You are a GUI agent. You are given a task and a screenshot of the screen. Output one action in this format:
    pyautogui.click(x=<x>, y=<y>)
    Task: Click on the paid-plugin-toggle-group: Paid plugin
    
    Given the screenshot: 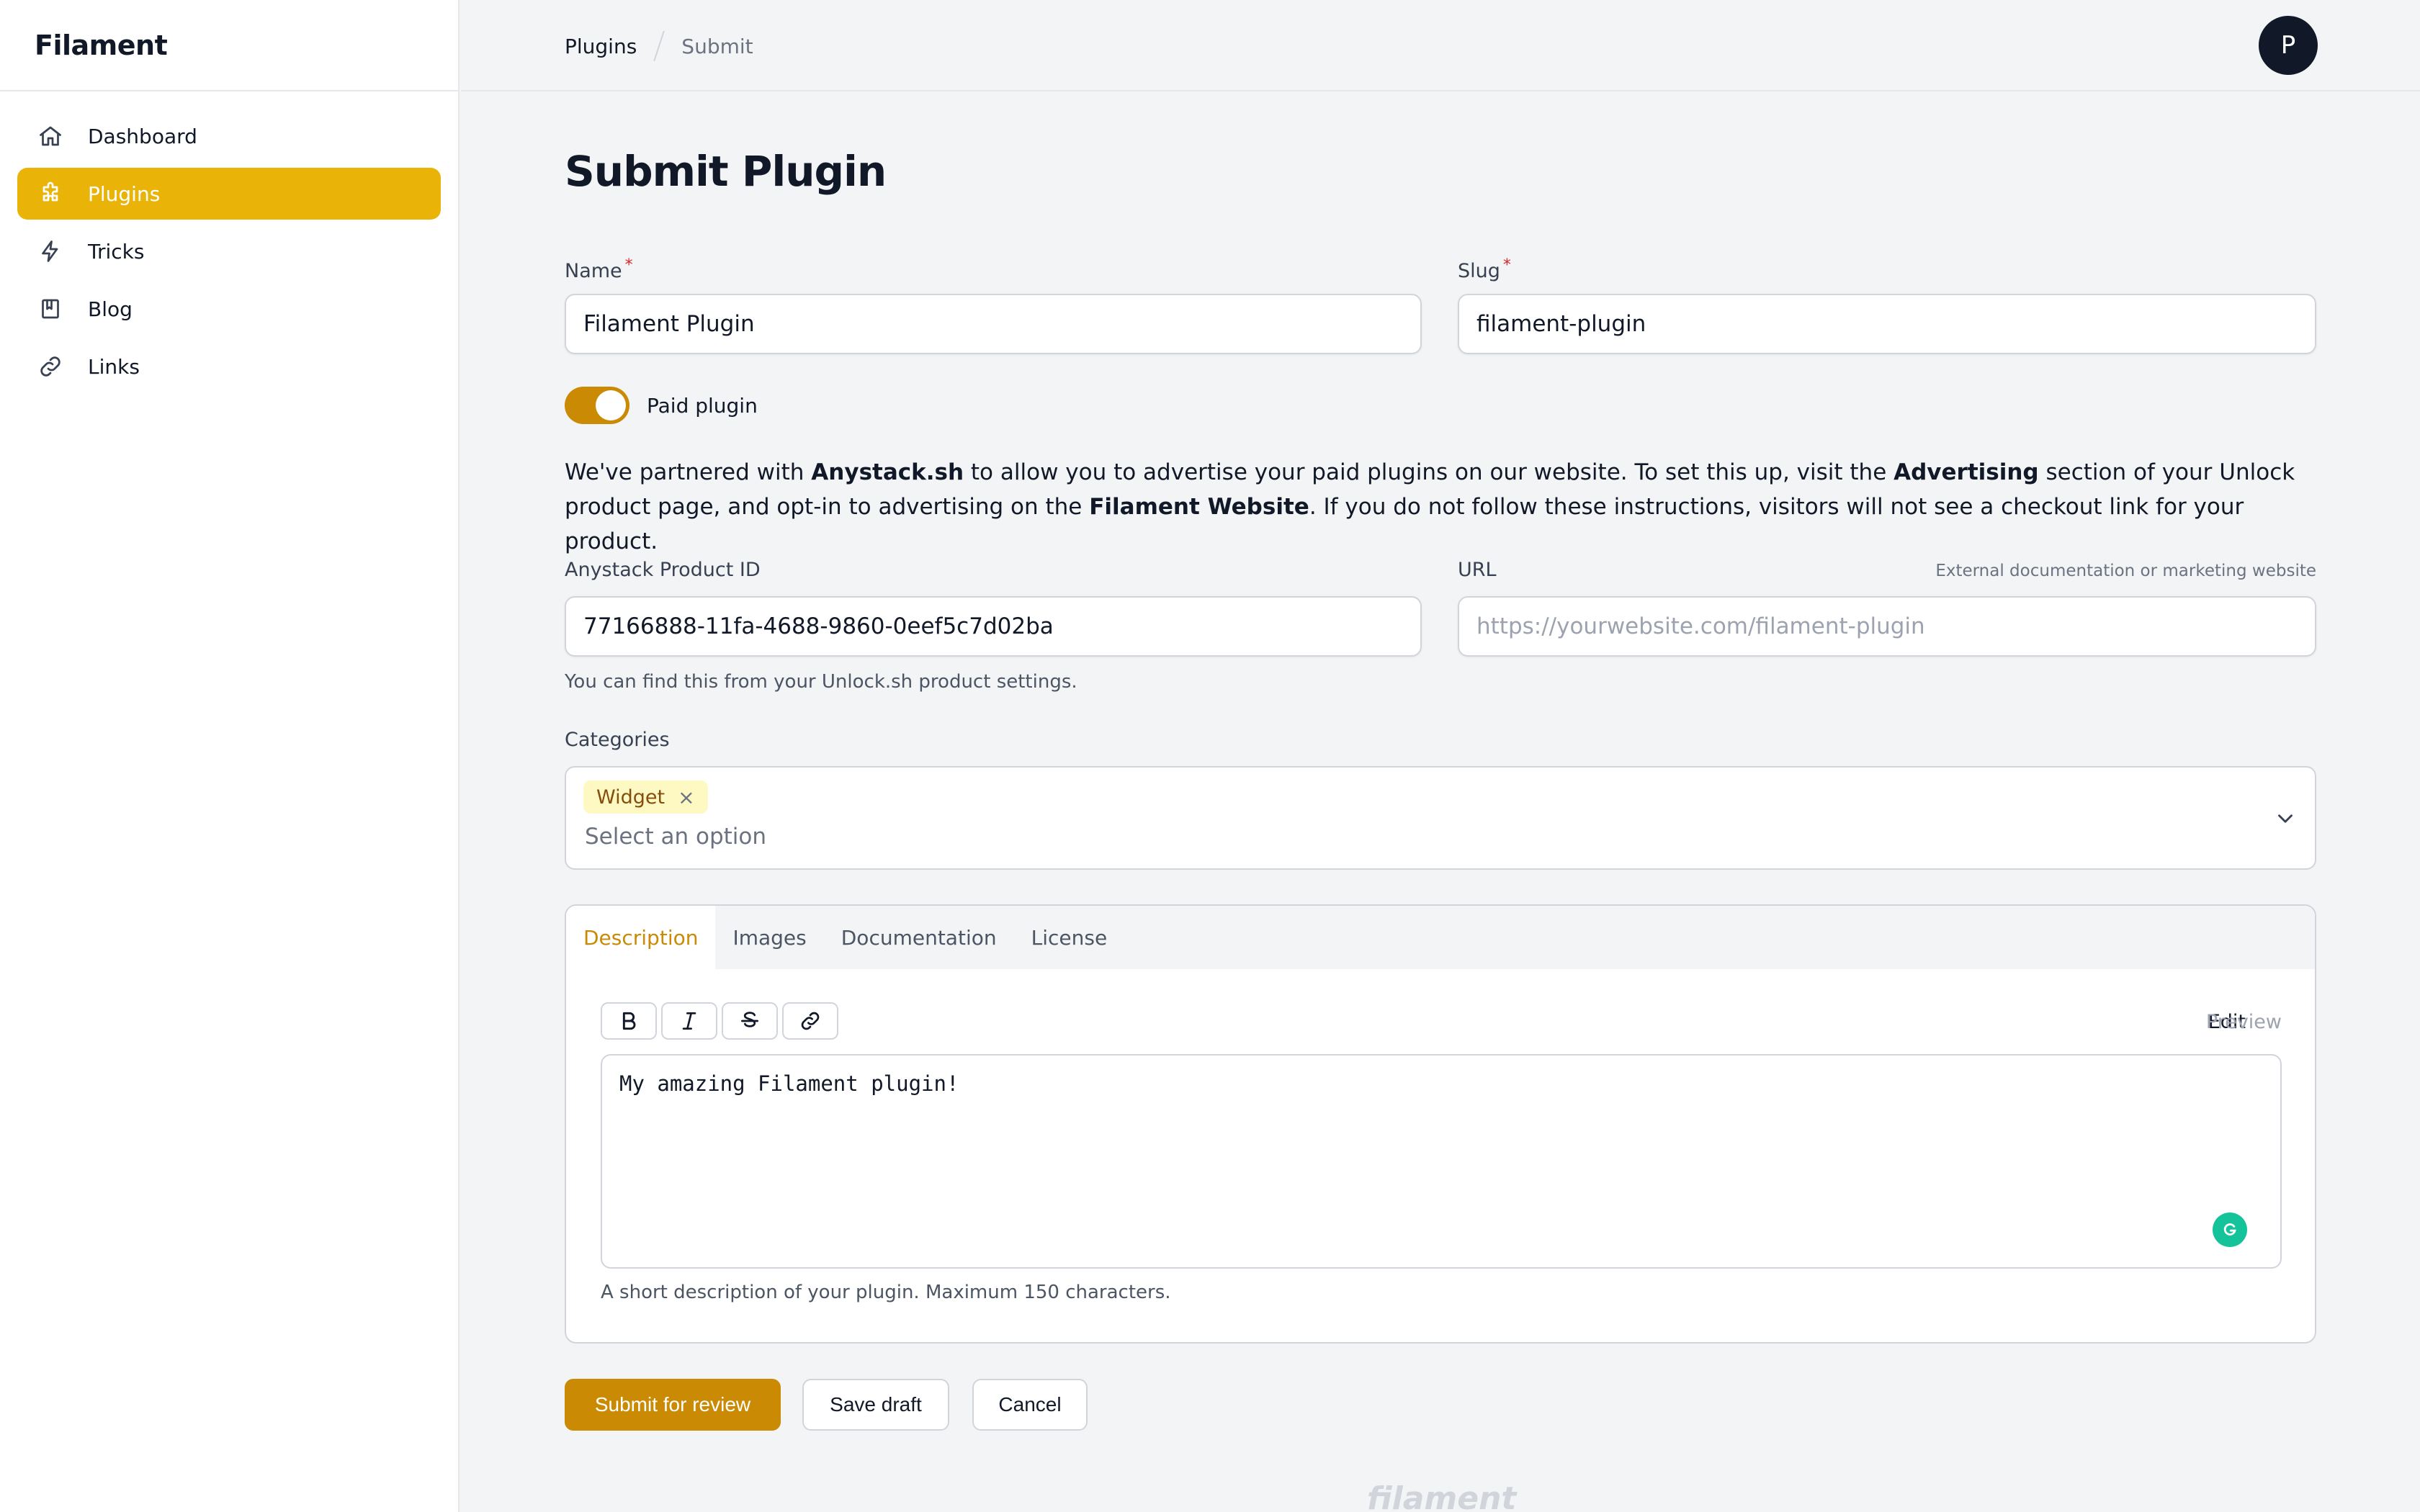 What is the action you would take?
    pyautogui.click(x=661, y=405)
    